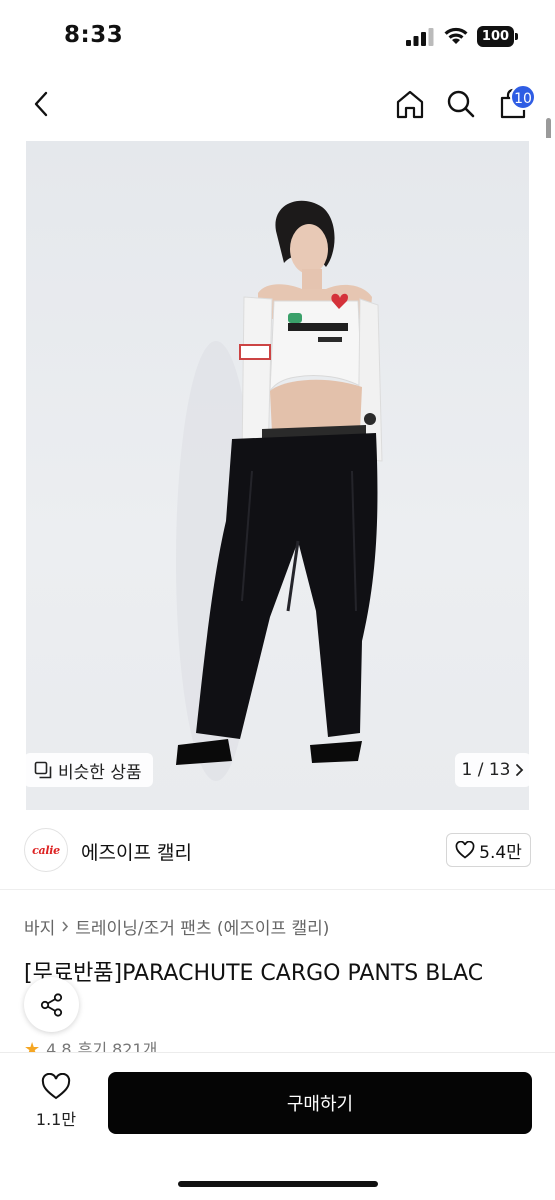 The width and height of the screenshot is (555, 1200). I want to click on search-button, so click(461, 104).